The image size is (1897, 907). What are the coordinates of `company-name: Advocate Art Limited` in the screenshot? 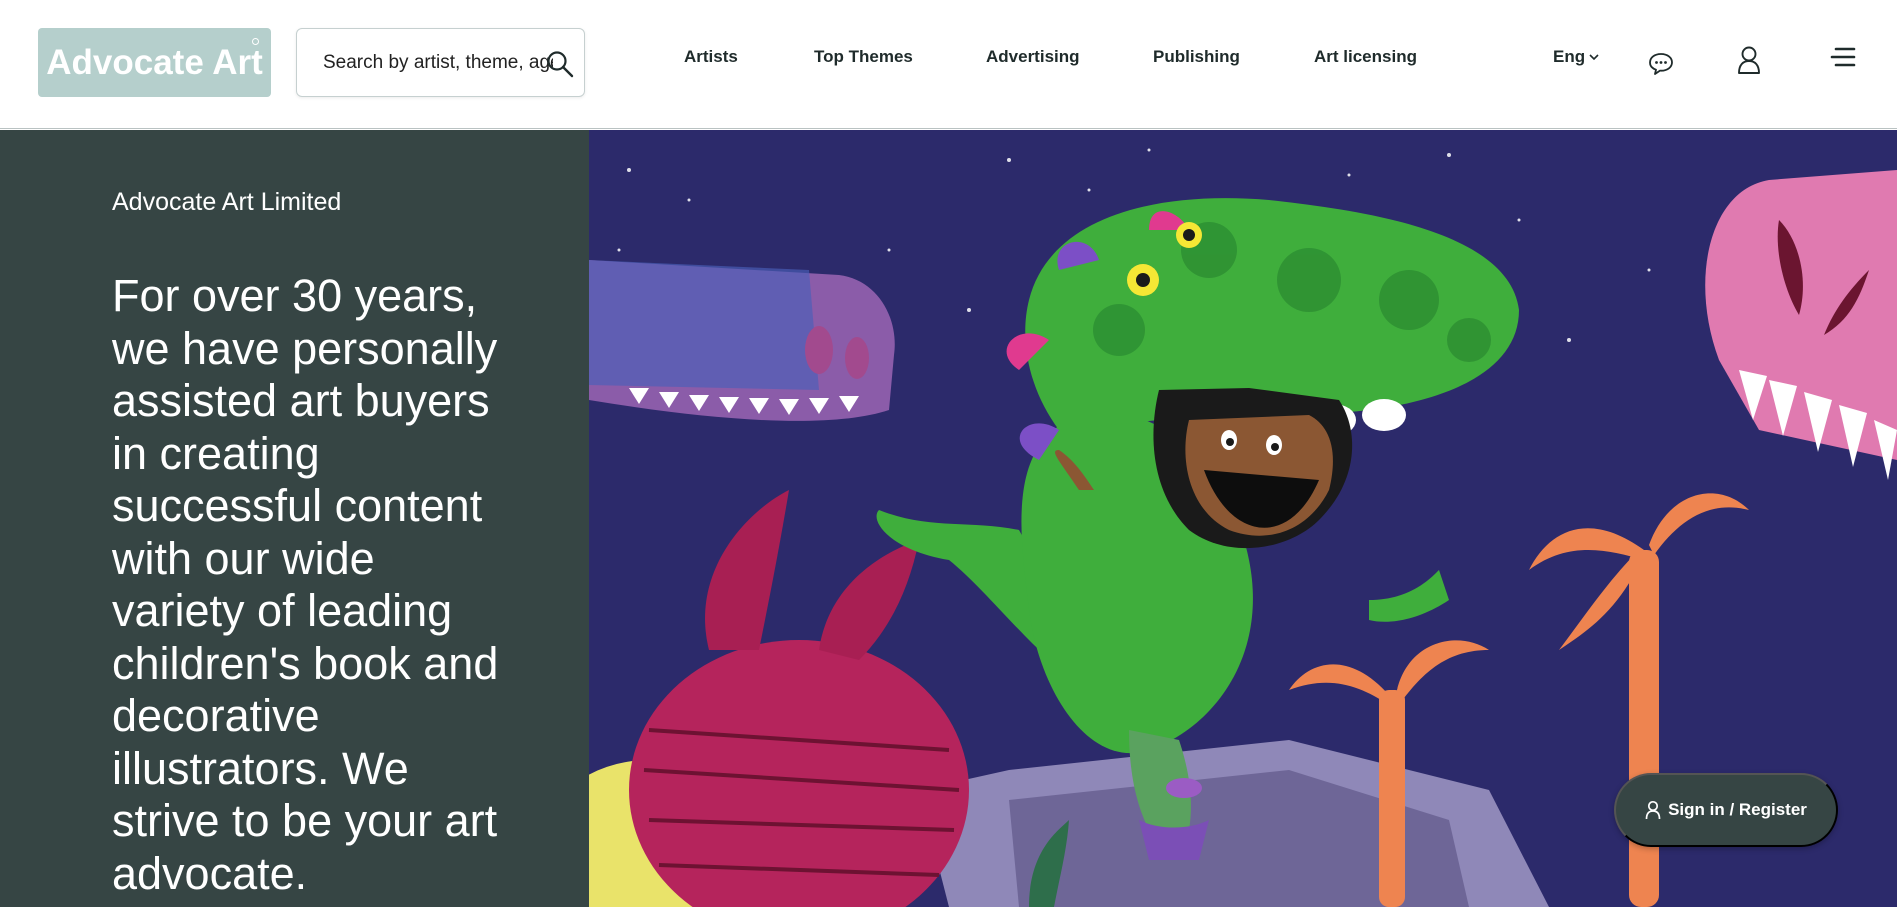 It's located at (227, 202).